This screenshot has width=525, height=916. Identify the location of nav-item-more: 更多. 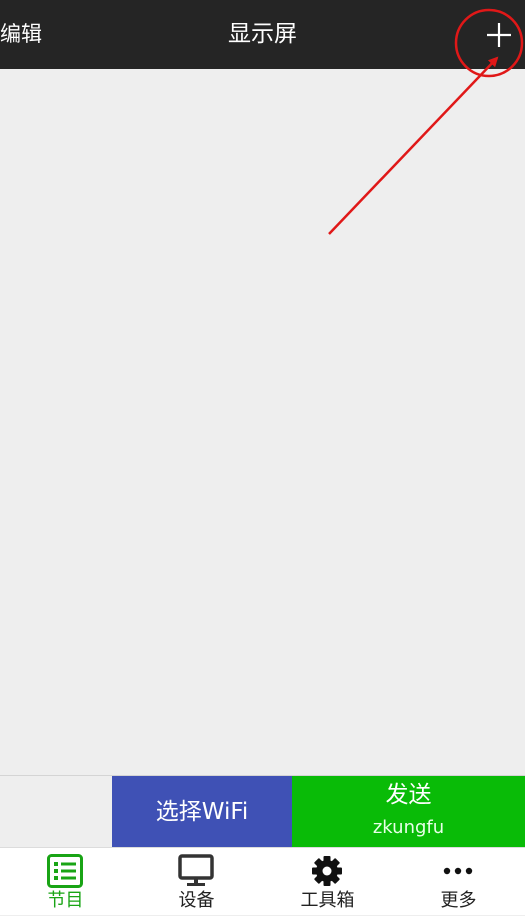
(458, 882).